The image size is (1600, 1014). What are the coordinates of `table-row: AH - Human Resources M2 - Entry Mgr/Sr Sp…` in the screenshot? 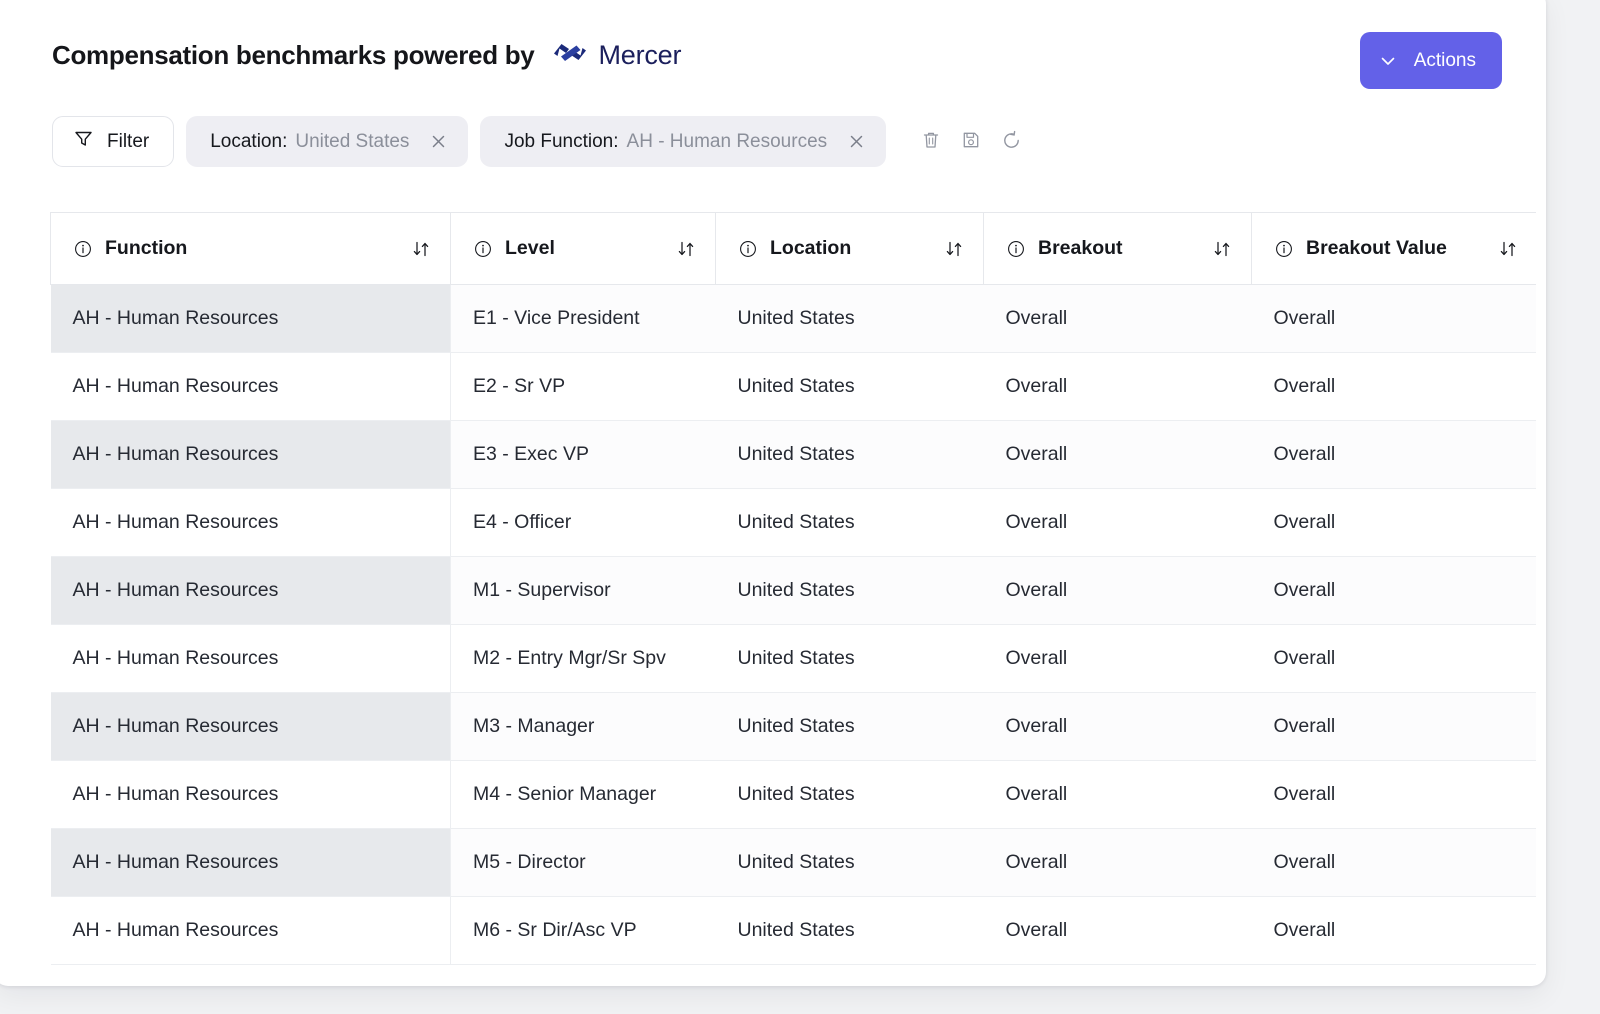 It's located at (793, 658).